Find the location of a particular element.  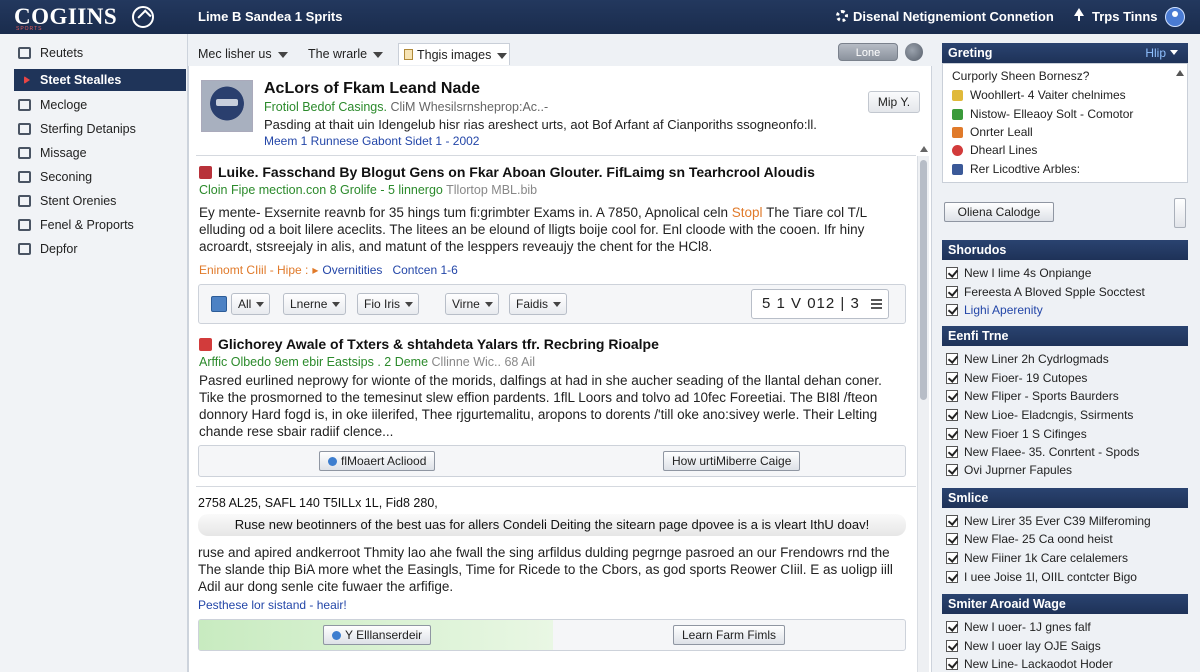

sidebar-item-seconing: Seconing is located at coordinates (100, 177).